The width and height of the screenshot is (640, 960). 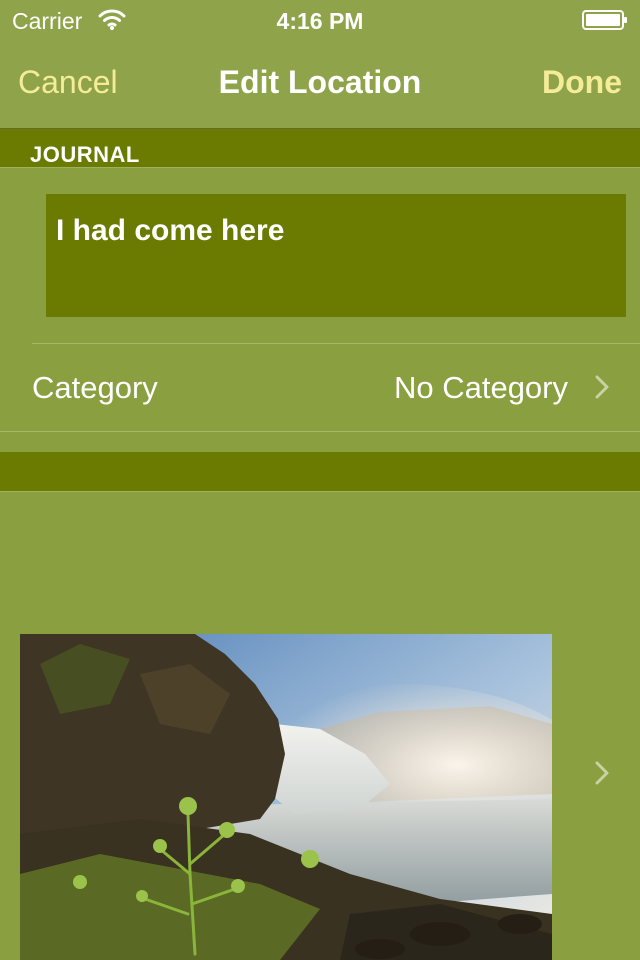 I want to click on photo-section-header, so click(x=320, y=472).